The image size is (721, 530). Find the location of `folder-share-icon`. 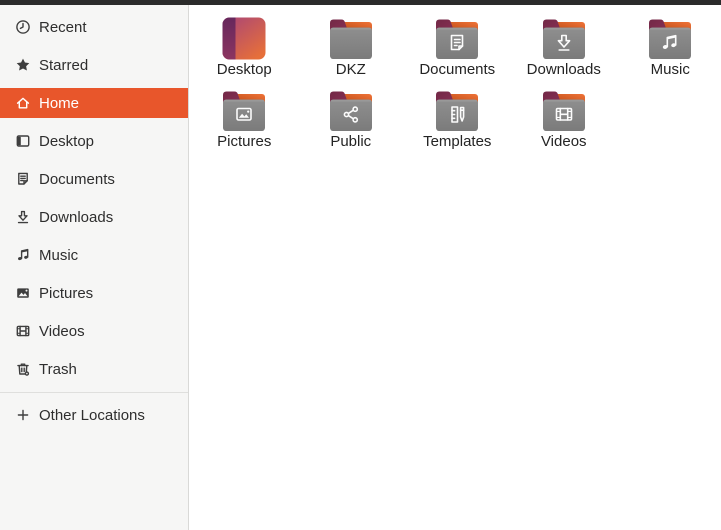

folder-share-icon is located at coordinates (350, 111).